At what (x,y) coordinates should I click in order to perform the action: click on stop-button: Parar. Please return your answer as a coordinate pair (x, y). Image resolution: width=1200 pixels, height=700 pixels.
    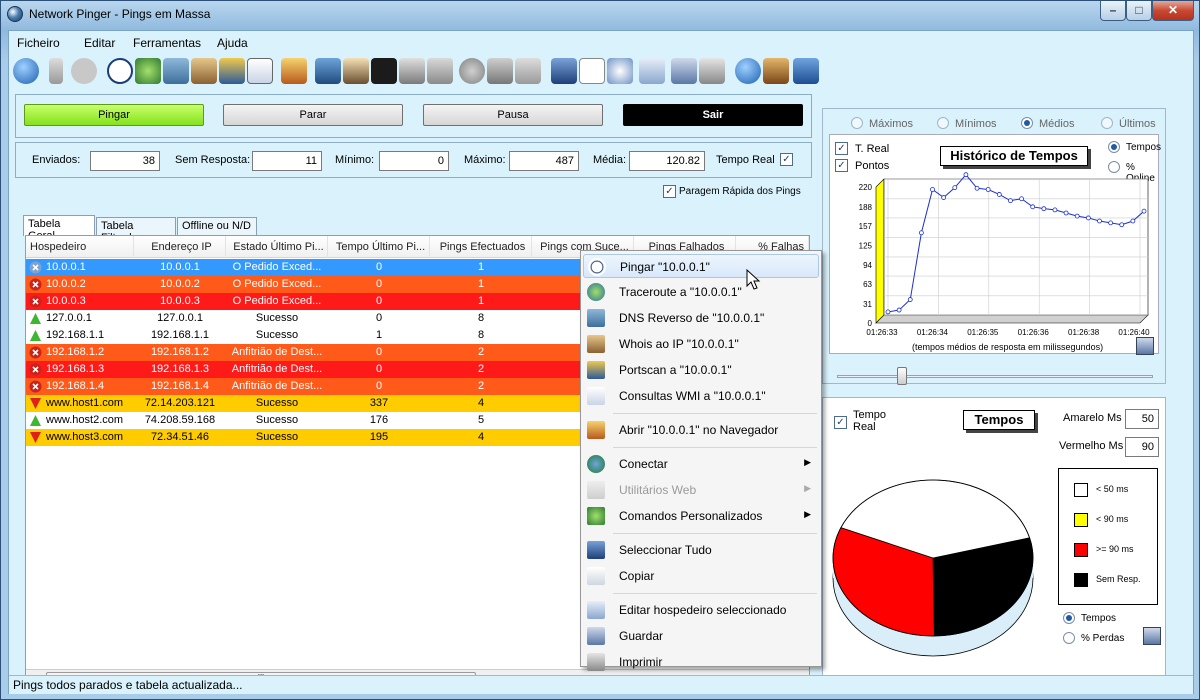
    Looking at the image, I should click on (313, 115).